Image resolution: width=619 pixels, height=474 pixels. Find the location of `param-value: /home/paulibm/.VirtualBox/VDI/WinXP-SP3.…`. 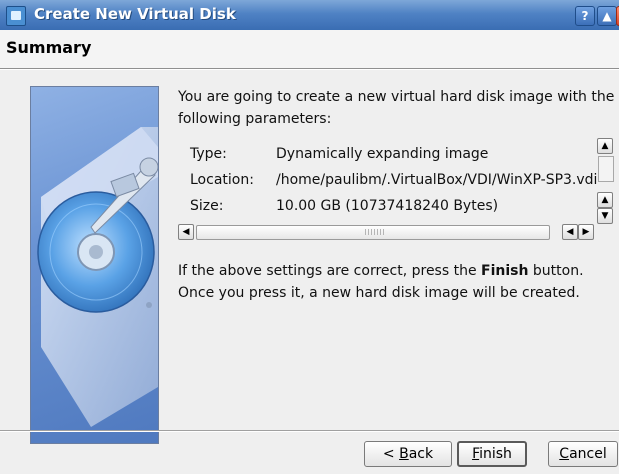

param-value: /home/paulibm/.VirtualBox/VDI/WinXP-SP3.… is located at coordinates (437, 180).